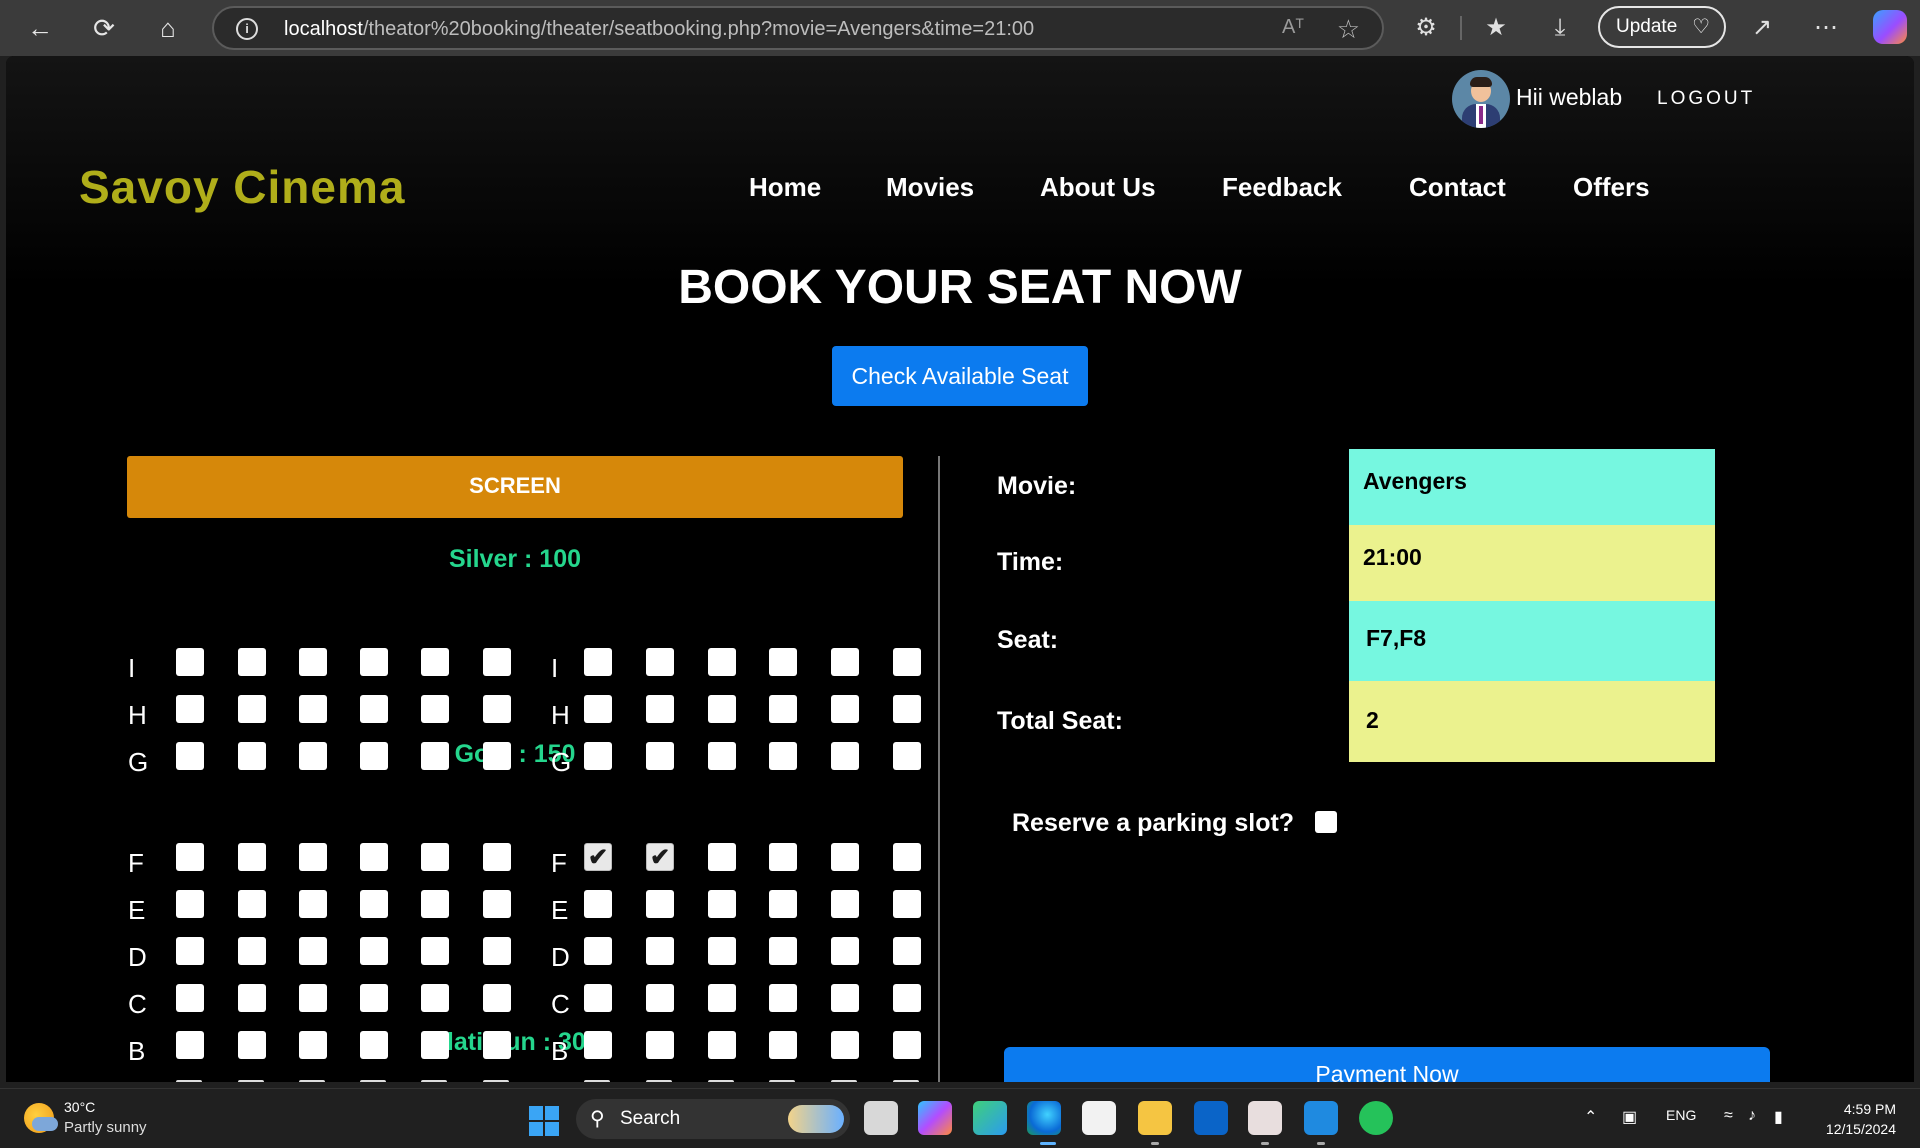 The height and width of the screenshot is (1148, 1920). Describe the element at coordinates (907, 904) in the screenshot. I see `seat-E12` at that location.